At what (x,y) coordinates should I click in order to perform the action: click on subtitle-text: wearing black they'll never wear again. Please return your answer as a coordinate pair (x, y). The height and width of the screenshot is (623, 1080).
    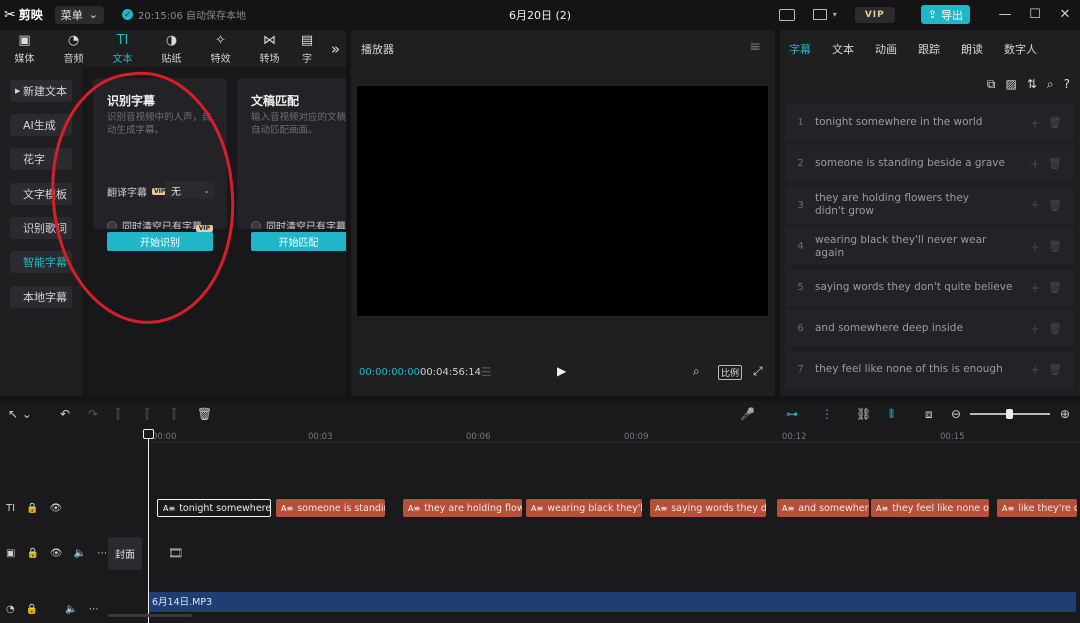
    Looking at the image, I should click on (915, 247).